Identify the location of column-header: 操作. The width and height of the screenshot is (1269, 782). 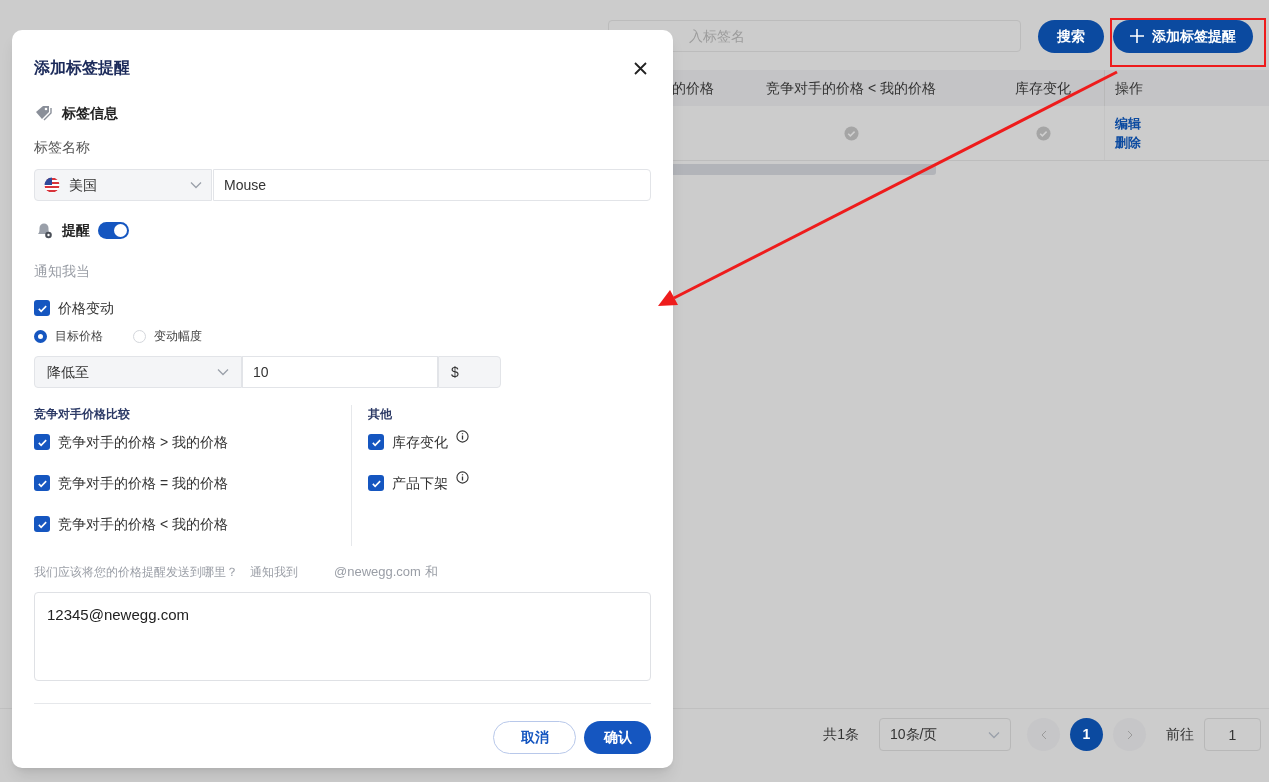
(1129, 88).